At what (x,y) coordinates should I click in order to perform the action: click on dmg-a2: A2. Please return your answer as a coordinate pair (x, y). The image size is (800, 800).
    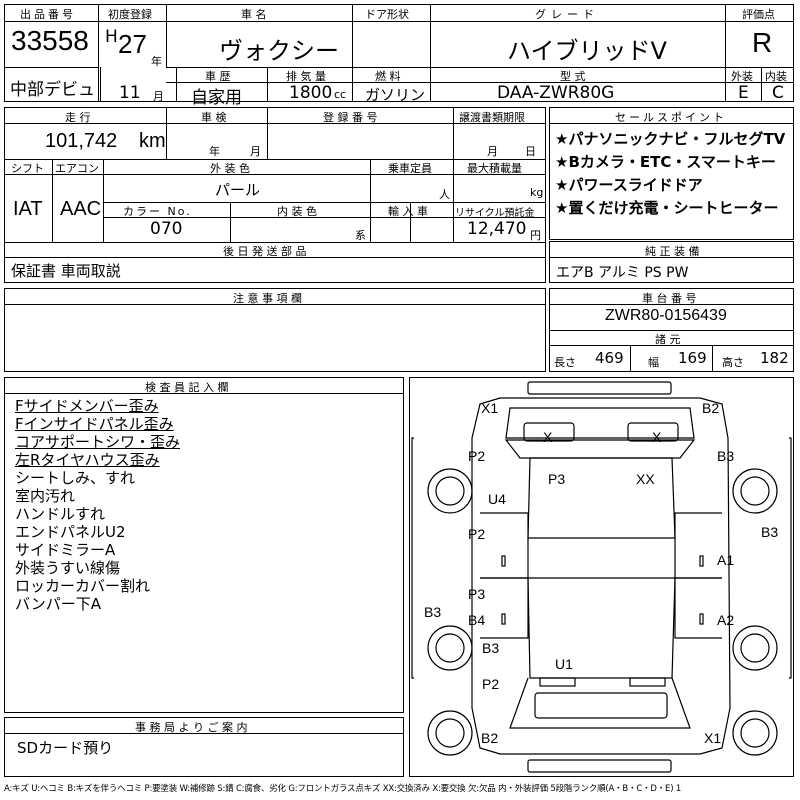
    Looking at the image, I should click on (726, 620).